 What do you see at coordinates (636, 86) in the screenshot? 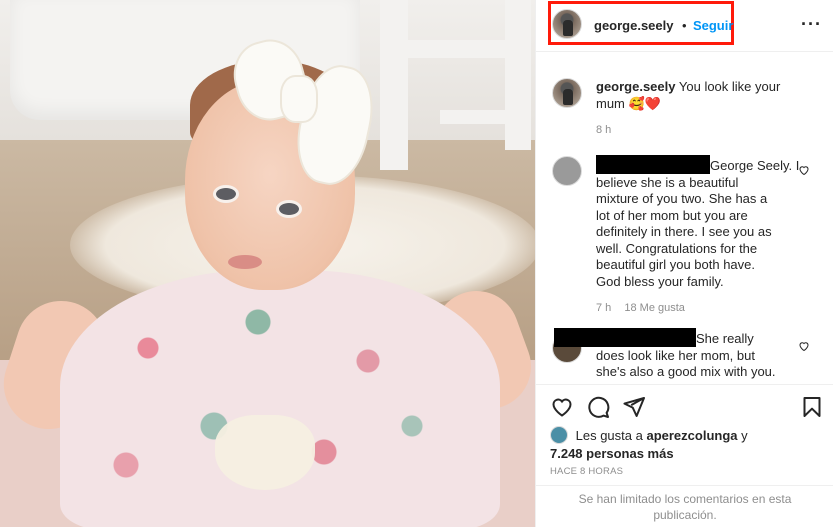
I see `caption-username: george.seely` at bounding box center [636, 86].